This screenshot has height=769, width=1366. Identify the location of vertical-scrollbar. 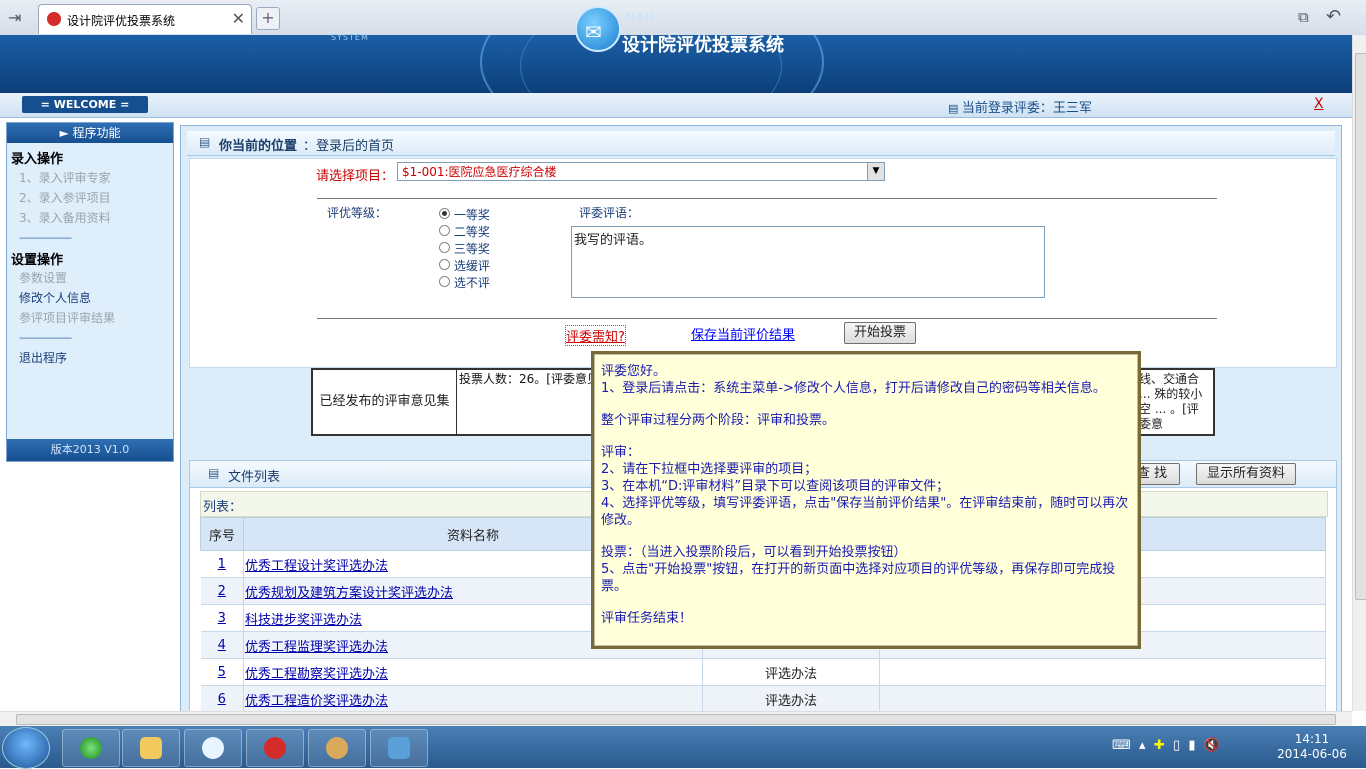
(1359, 373).